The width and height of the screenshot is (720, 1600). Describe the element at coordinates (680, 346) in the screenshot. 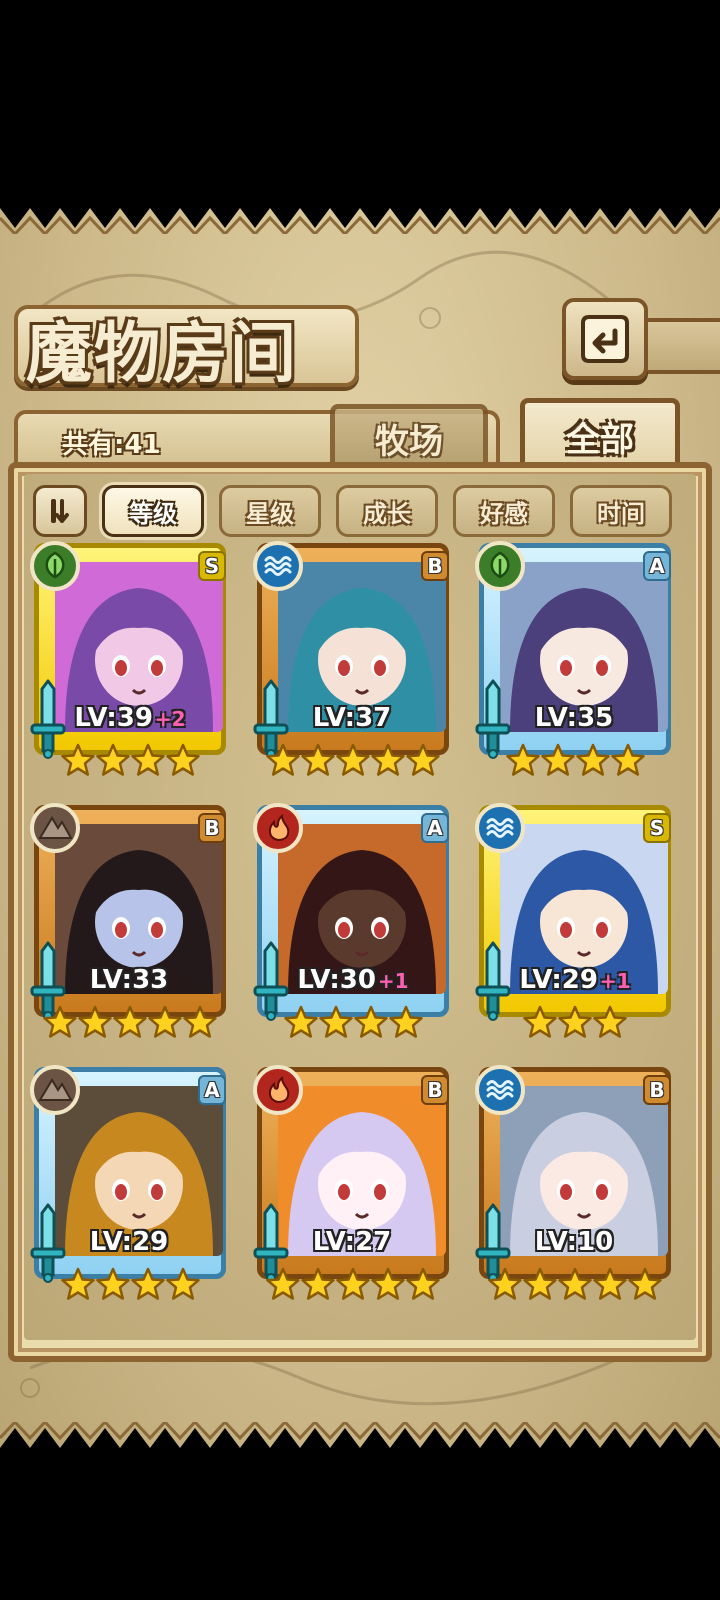

I see `back-button-rail` at that location.